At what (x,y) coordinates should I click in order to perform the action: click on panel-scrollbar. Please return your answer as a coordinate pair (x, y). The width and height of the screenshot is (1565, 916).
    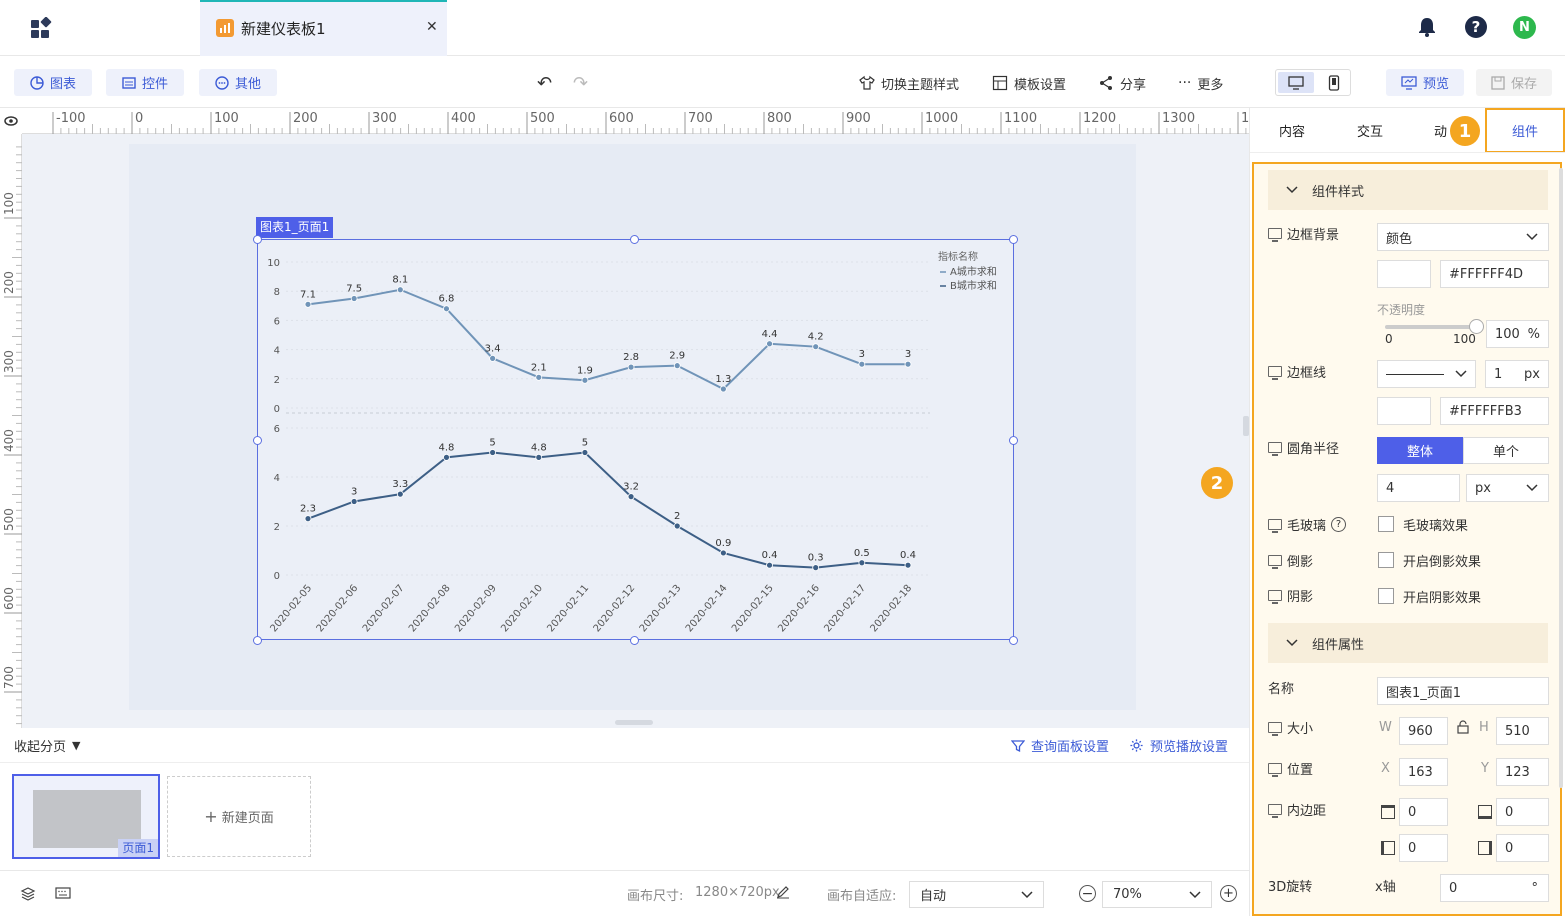
    Looking at the image, I should click on (1561, 478).